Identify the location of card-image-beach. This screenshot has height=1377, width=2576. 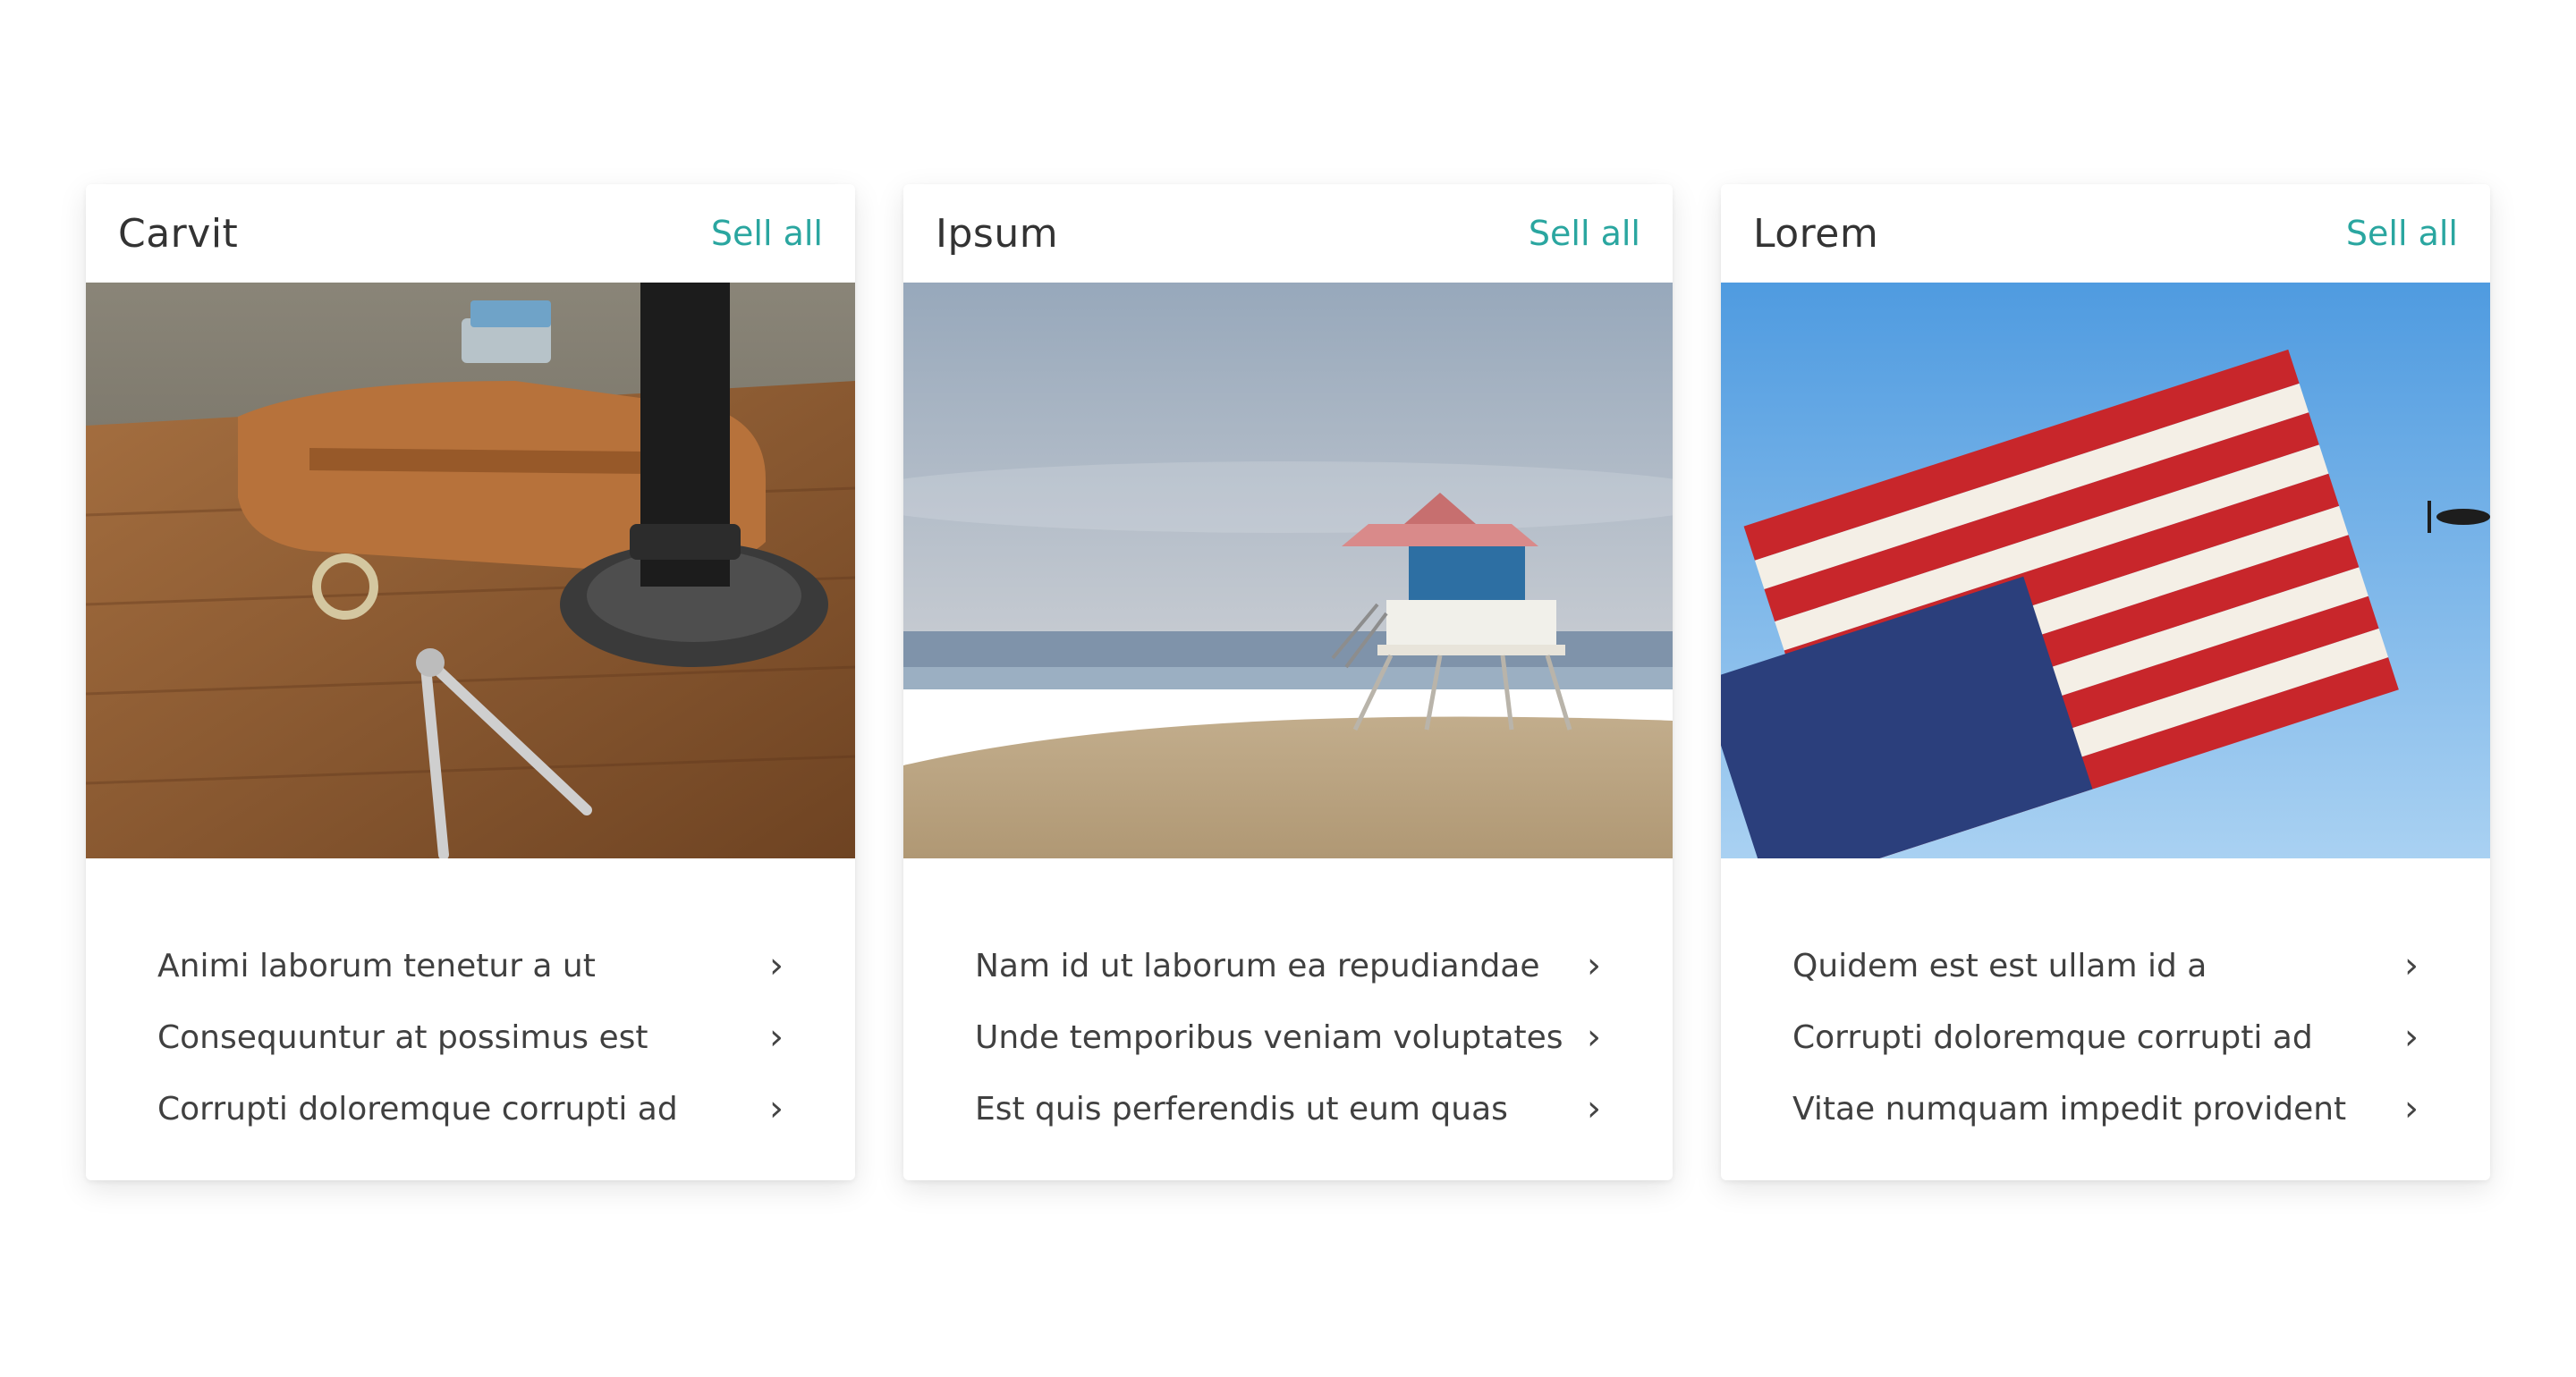
(1288, 570).